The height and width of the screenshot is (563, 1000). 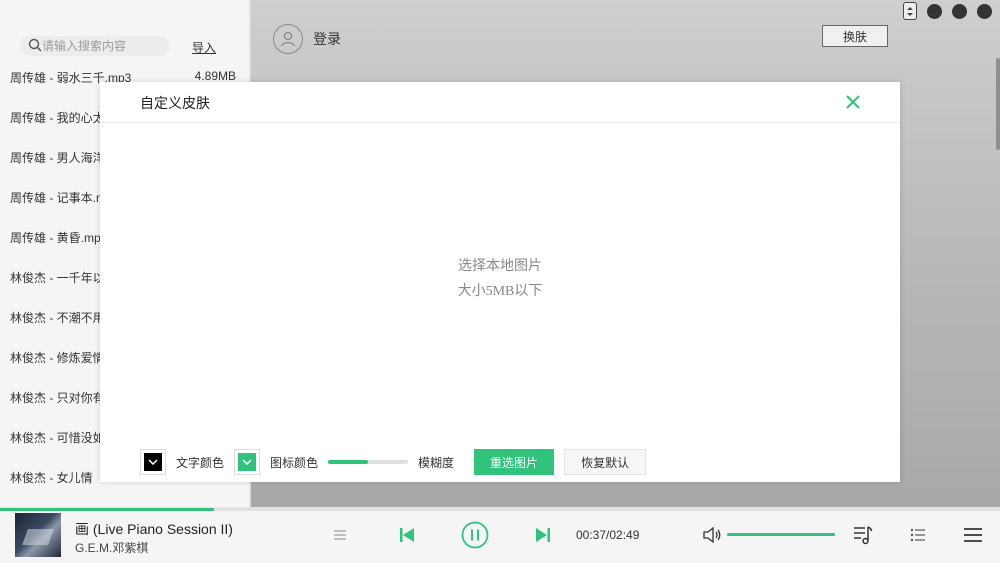 I want to click on song-name: 林俊杰 - 修炼爱情, so click(x=57, y=358).